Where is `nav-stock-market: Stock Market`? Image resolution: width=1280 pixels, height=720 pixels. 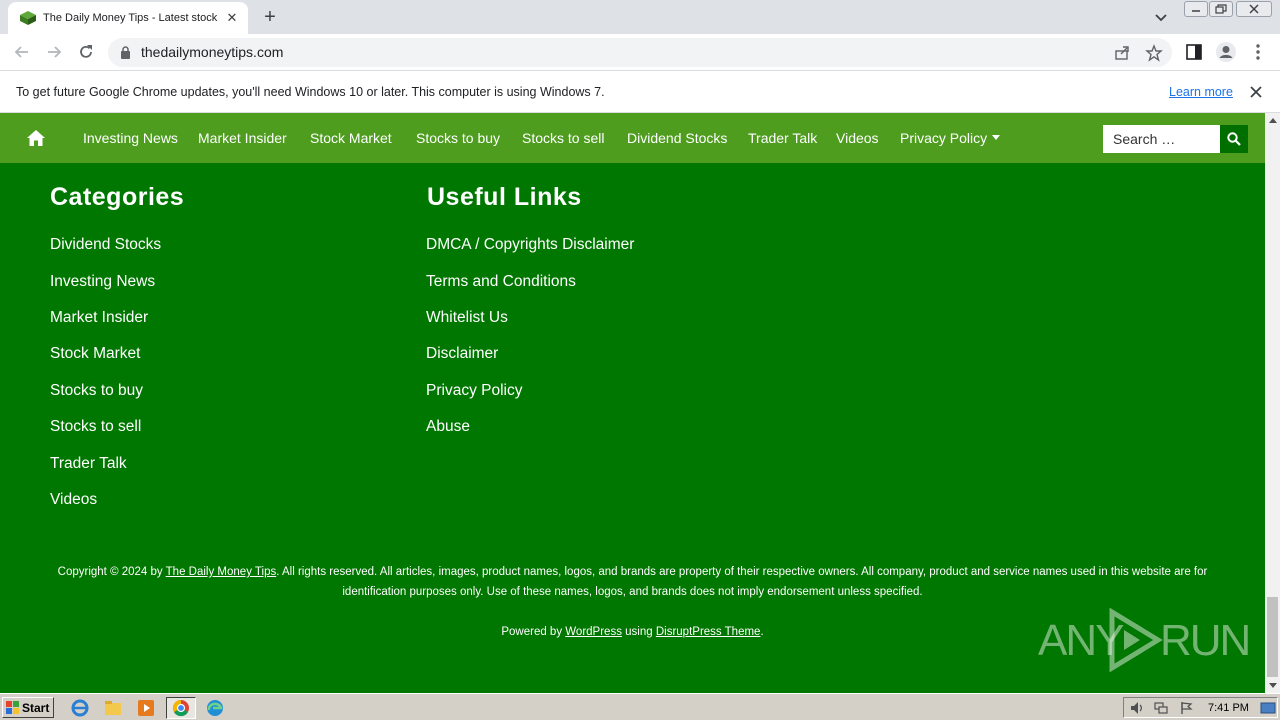 nav-stock-market: Stock Market is located at coordinates (351, 138).